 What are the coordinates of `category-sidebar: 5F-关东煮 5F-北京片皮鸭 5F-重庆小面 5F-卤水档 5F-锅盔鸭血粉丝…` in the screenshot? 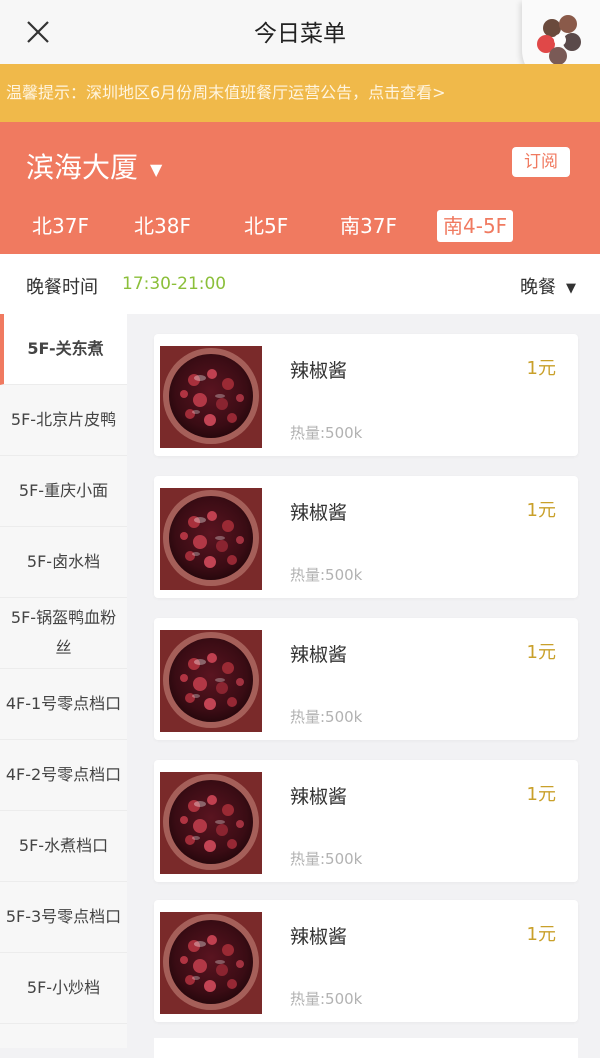 It's located at (63, 681).